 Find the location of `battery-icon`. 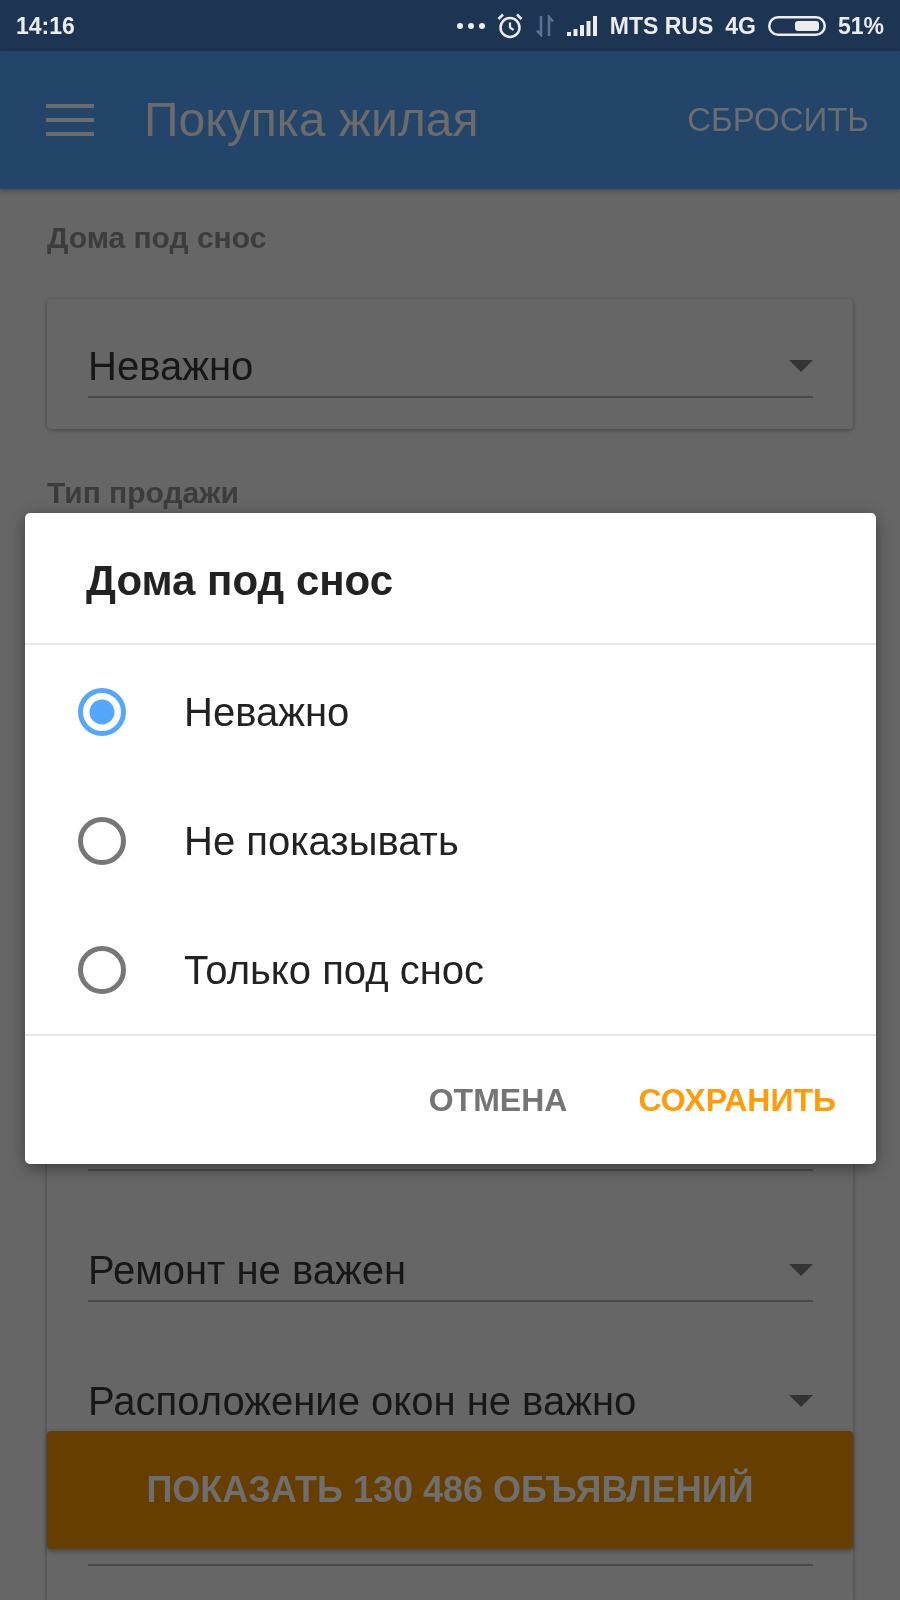

battery-icon is located at coordinates (796, 25).